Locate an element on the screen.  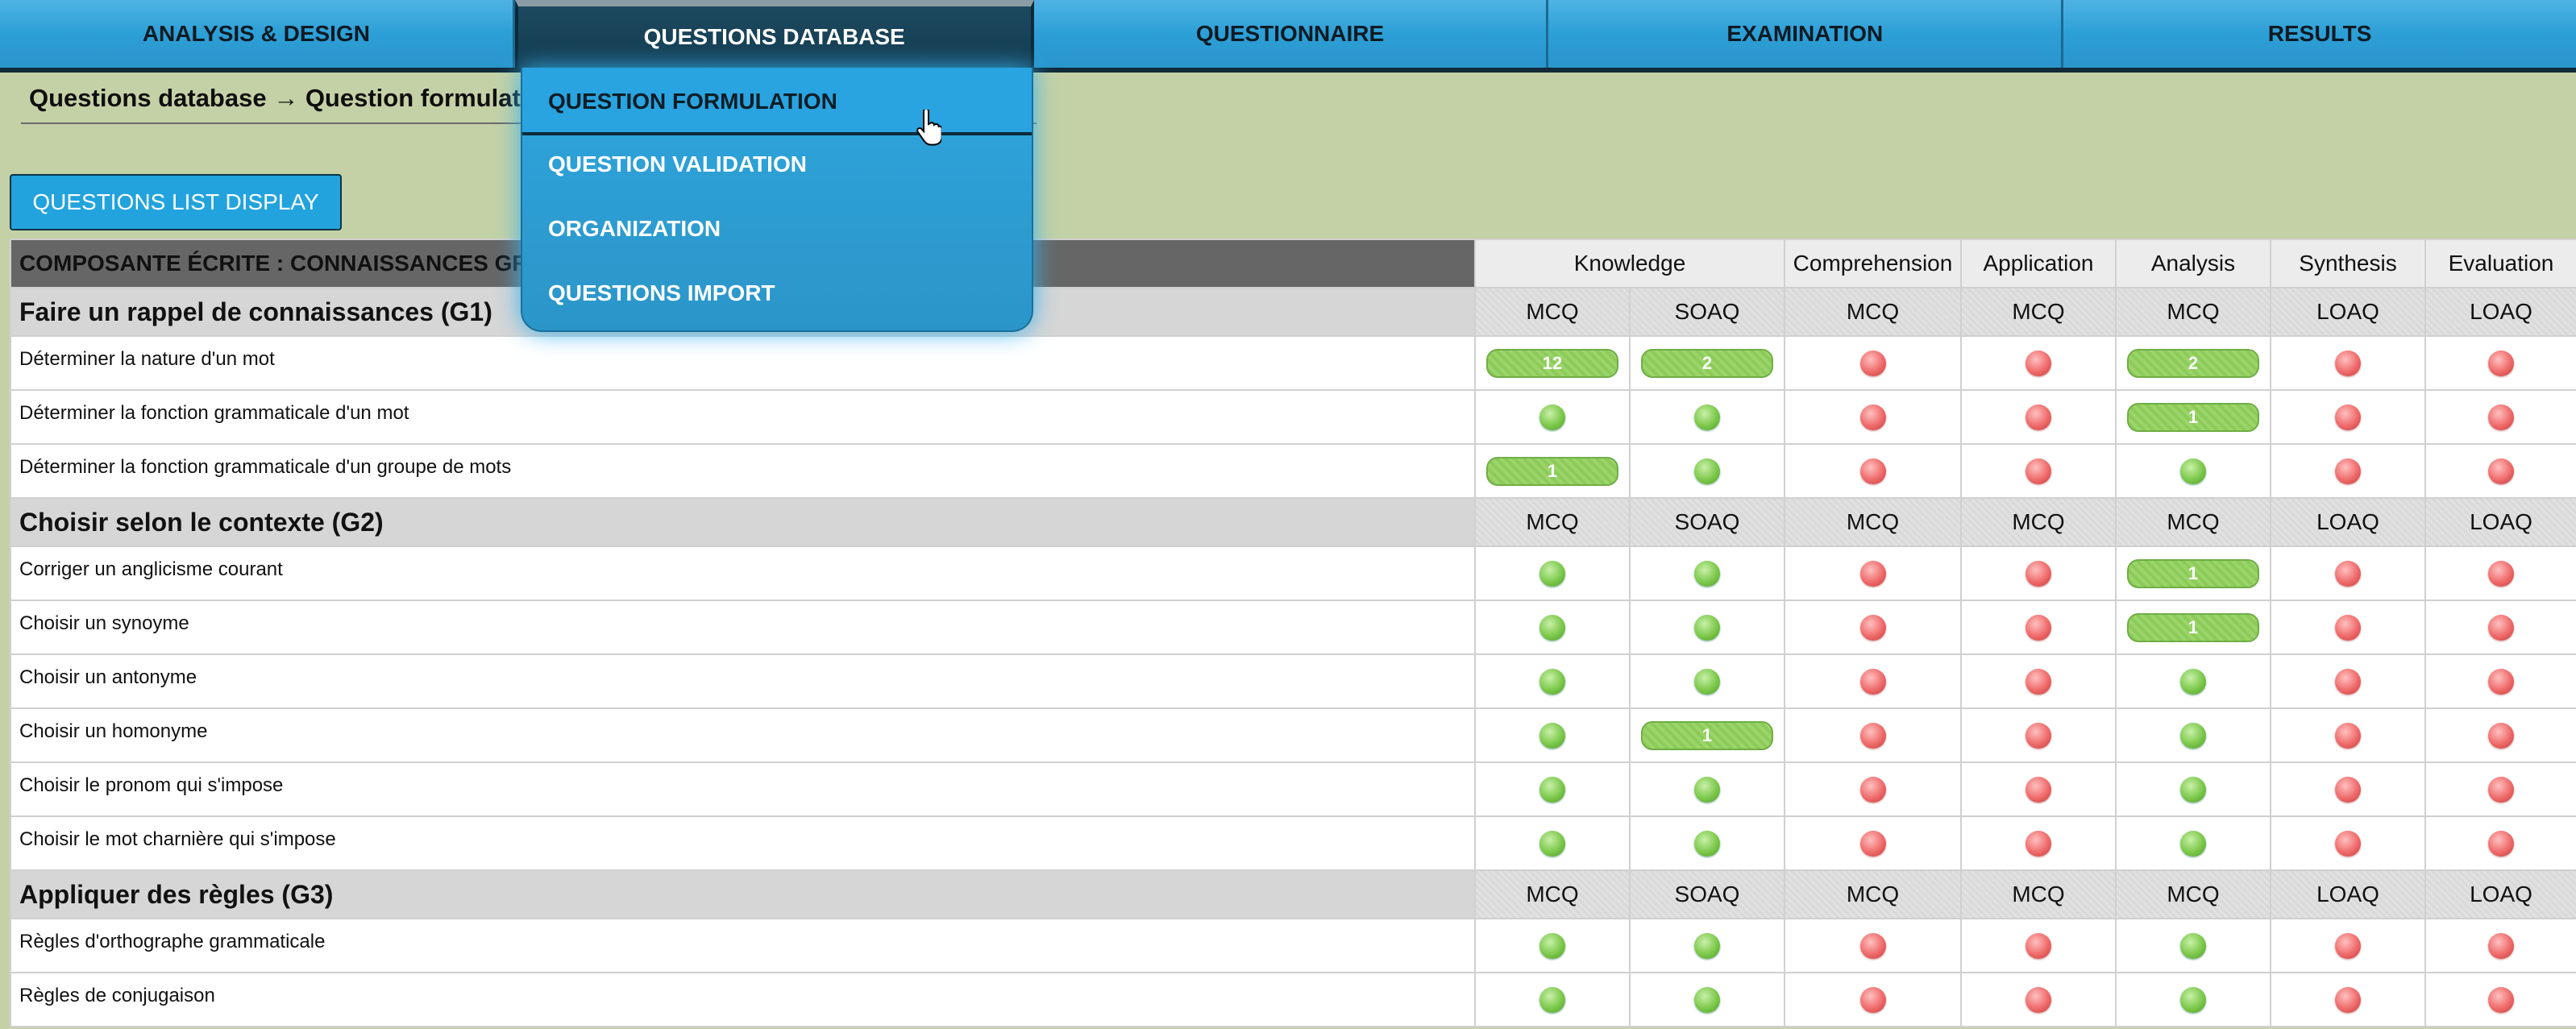
menu-item-organization: ORGANIZATION is located at coordinates (777, 229).